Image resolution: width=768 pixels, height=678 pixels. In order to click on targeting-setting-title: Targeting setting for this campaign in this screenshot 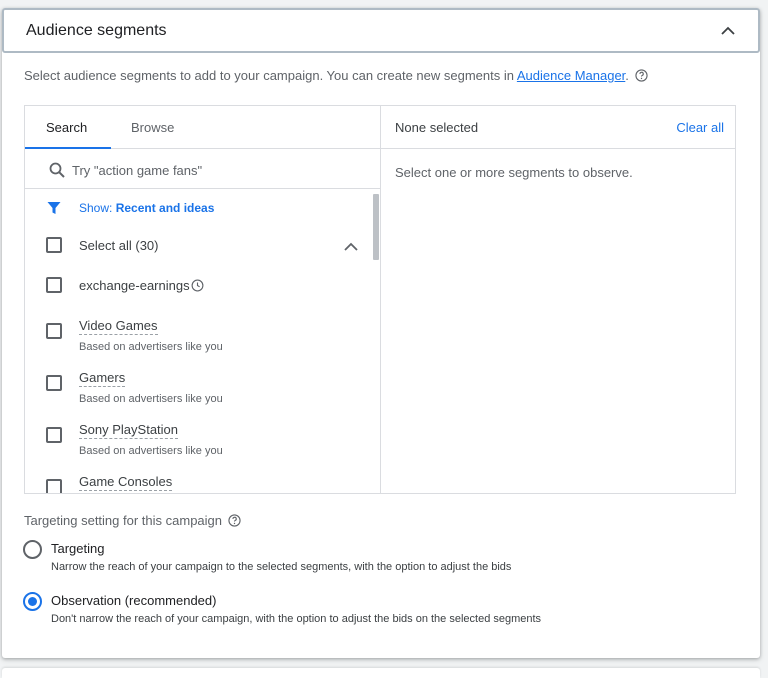, I will do `click(132, 520)`.